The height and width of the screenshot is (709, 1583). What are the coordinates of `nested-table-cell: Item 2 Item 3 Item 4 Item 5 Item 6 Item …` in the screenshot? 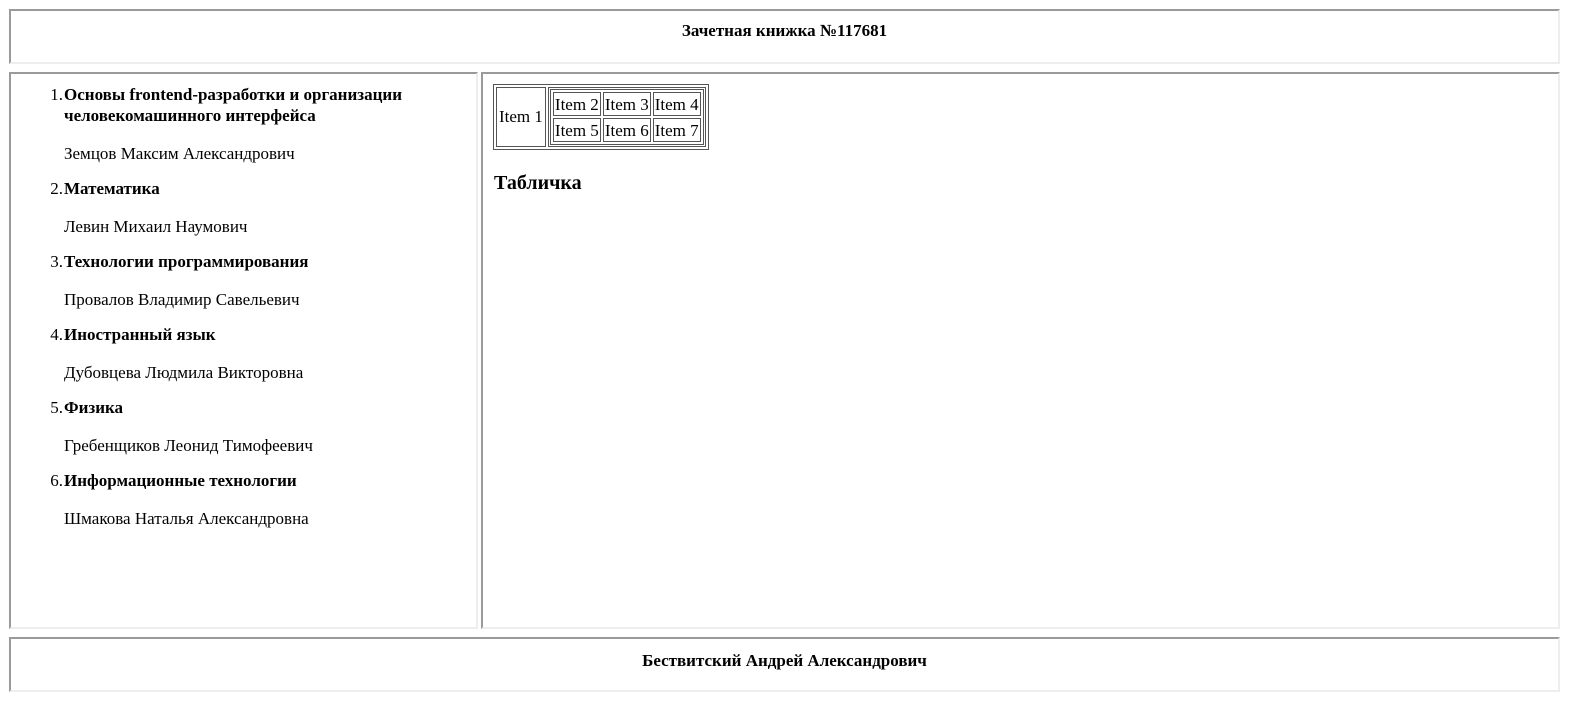 It's located at (626, 117).